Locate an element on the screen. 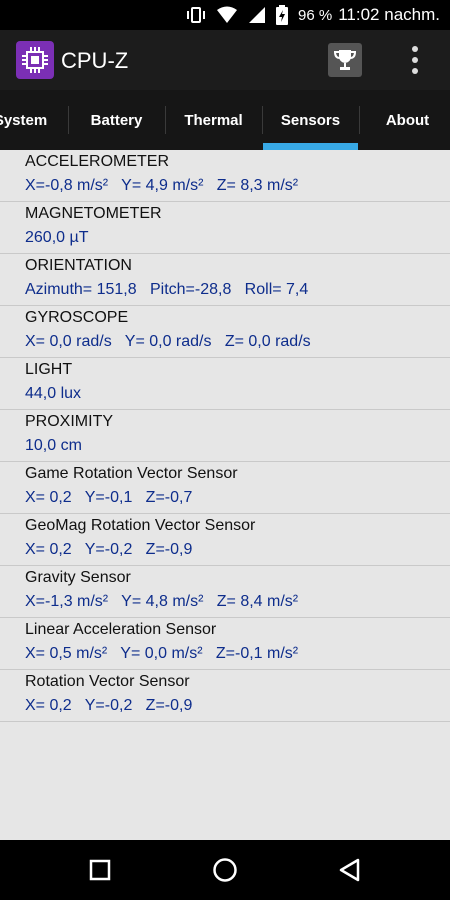  sensor-value: 44,0 lux is located at coordinates (53, 393).